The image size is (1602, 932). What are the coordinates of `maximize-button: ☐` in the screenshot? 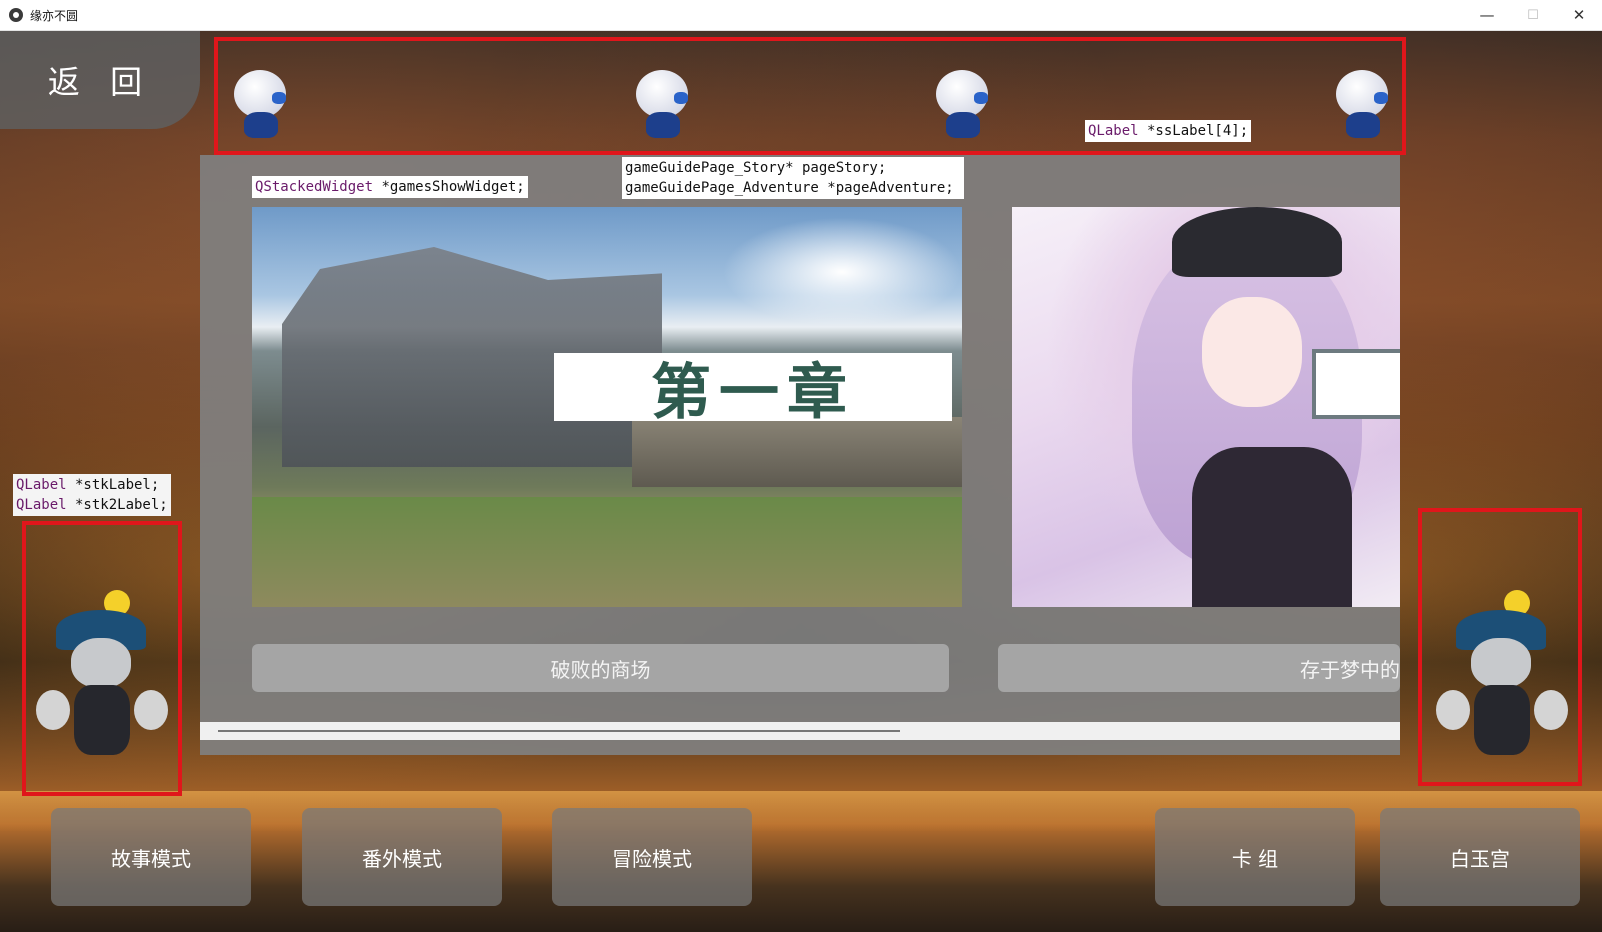 It's located at (1533, 15).